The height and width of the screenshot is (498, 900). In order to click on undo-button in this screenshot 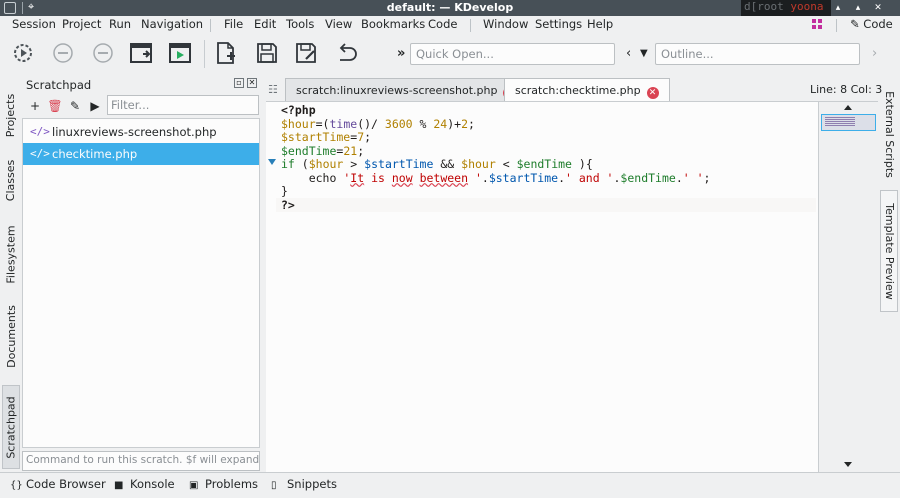, I will do `click(346, 53)`.